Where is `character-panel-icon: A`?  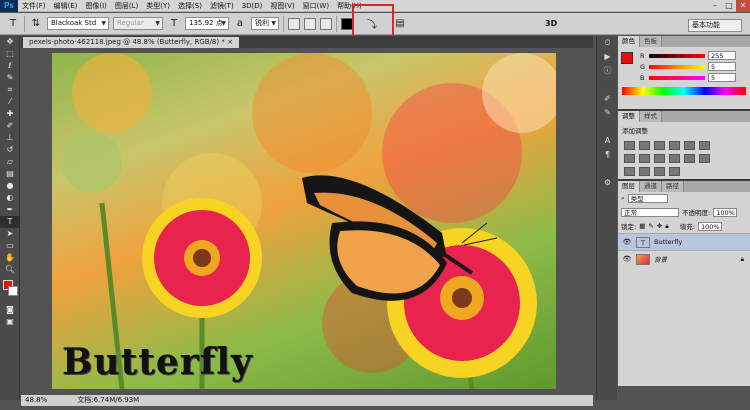 character-panel-icon: A is located at coordinates (607, 141).